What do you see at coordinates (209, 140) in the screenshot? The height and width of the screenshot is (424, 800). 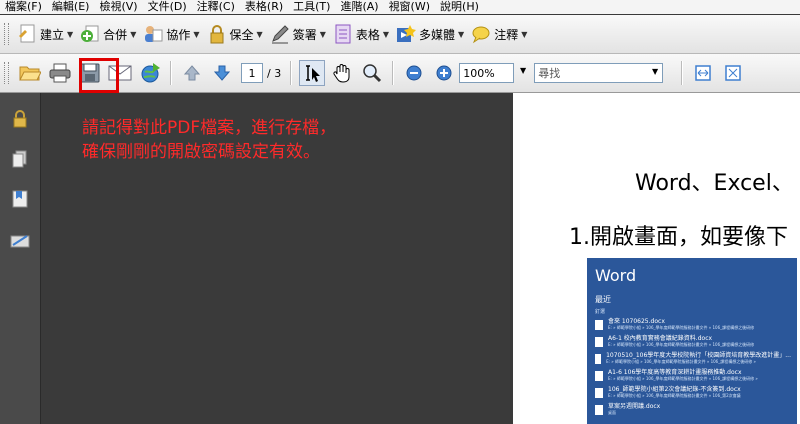 I see `instruction-note: 請記得對此PDF檔案，進行存檔， 確保剛剛的開啟密碼設定有效。` at bounding box center [209, 140].